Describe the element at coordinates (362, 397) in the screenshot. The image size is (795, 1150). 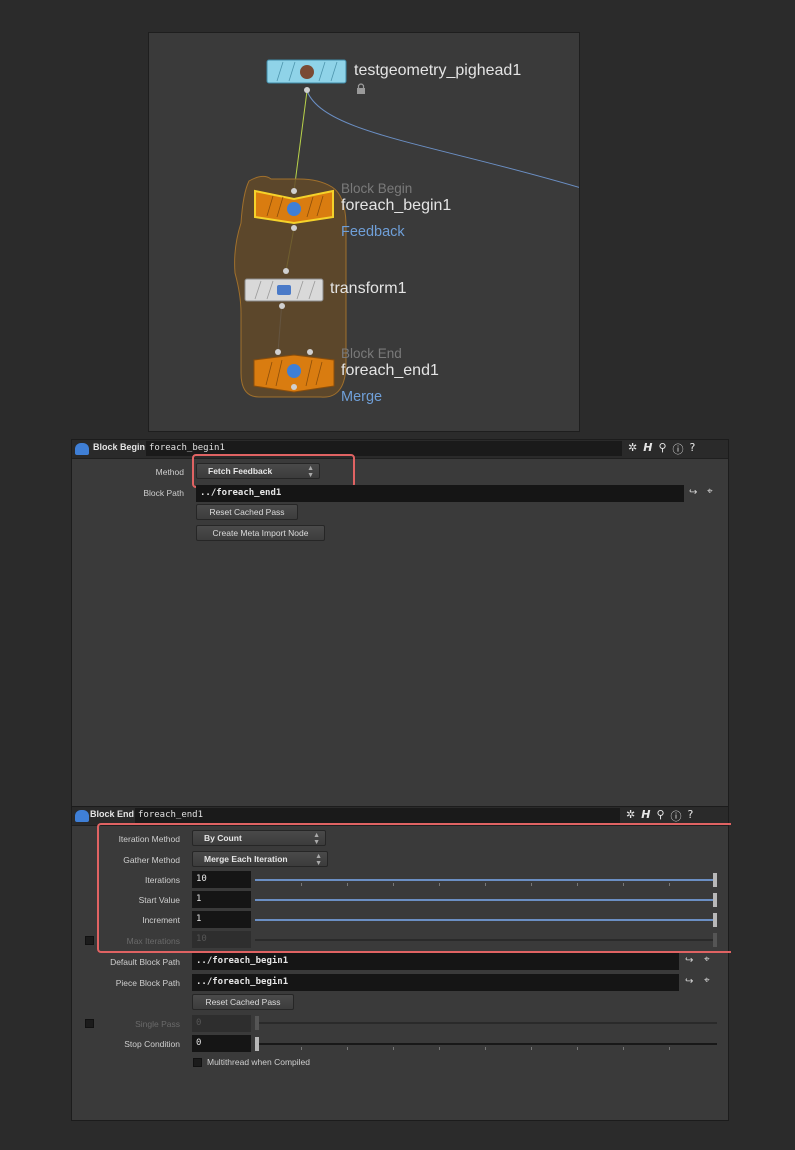
I see `node-mode-merge: Merge` at that location.